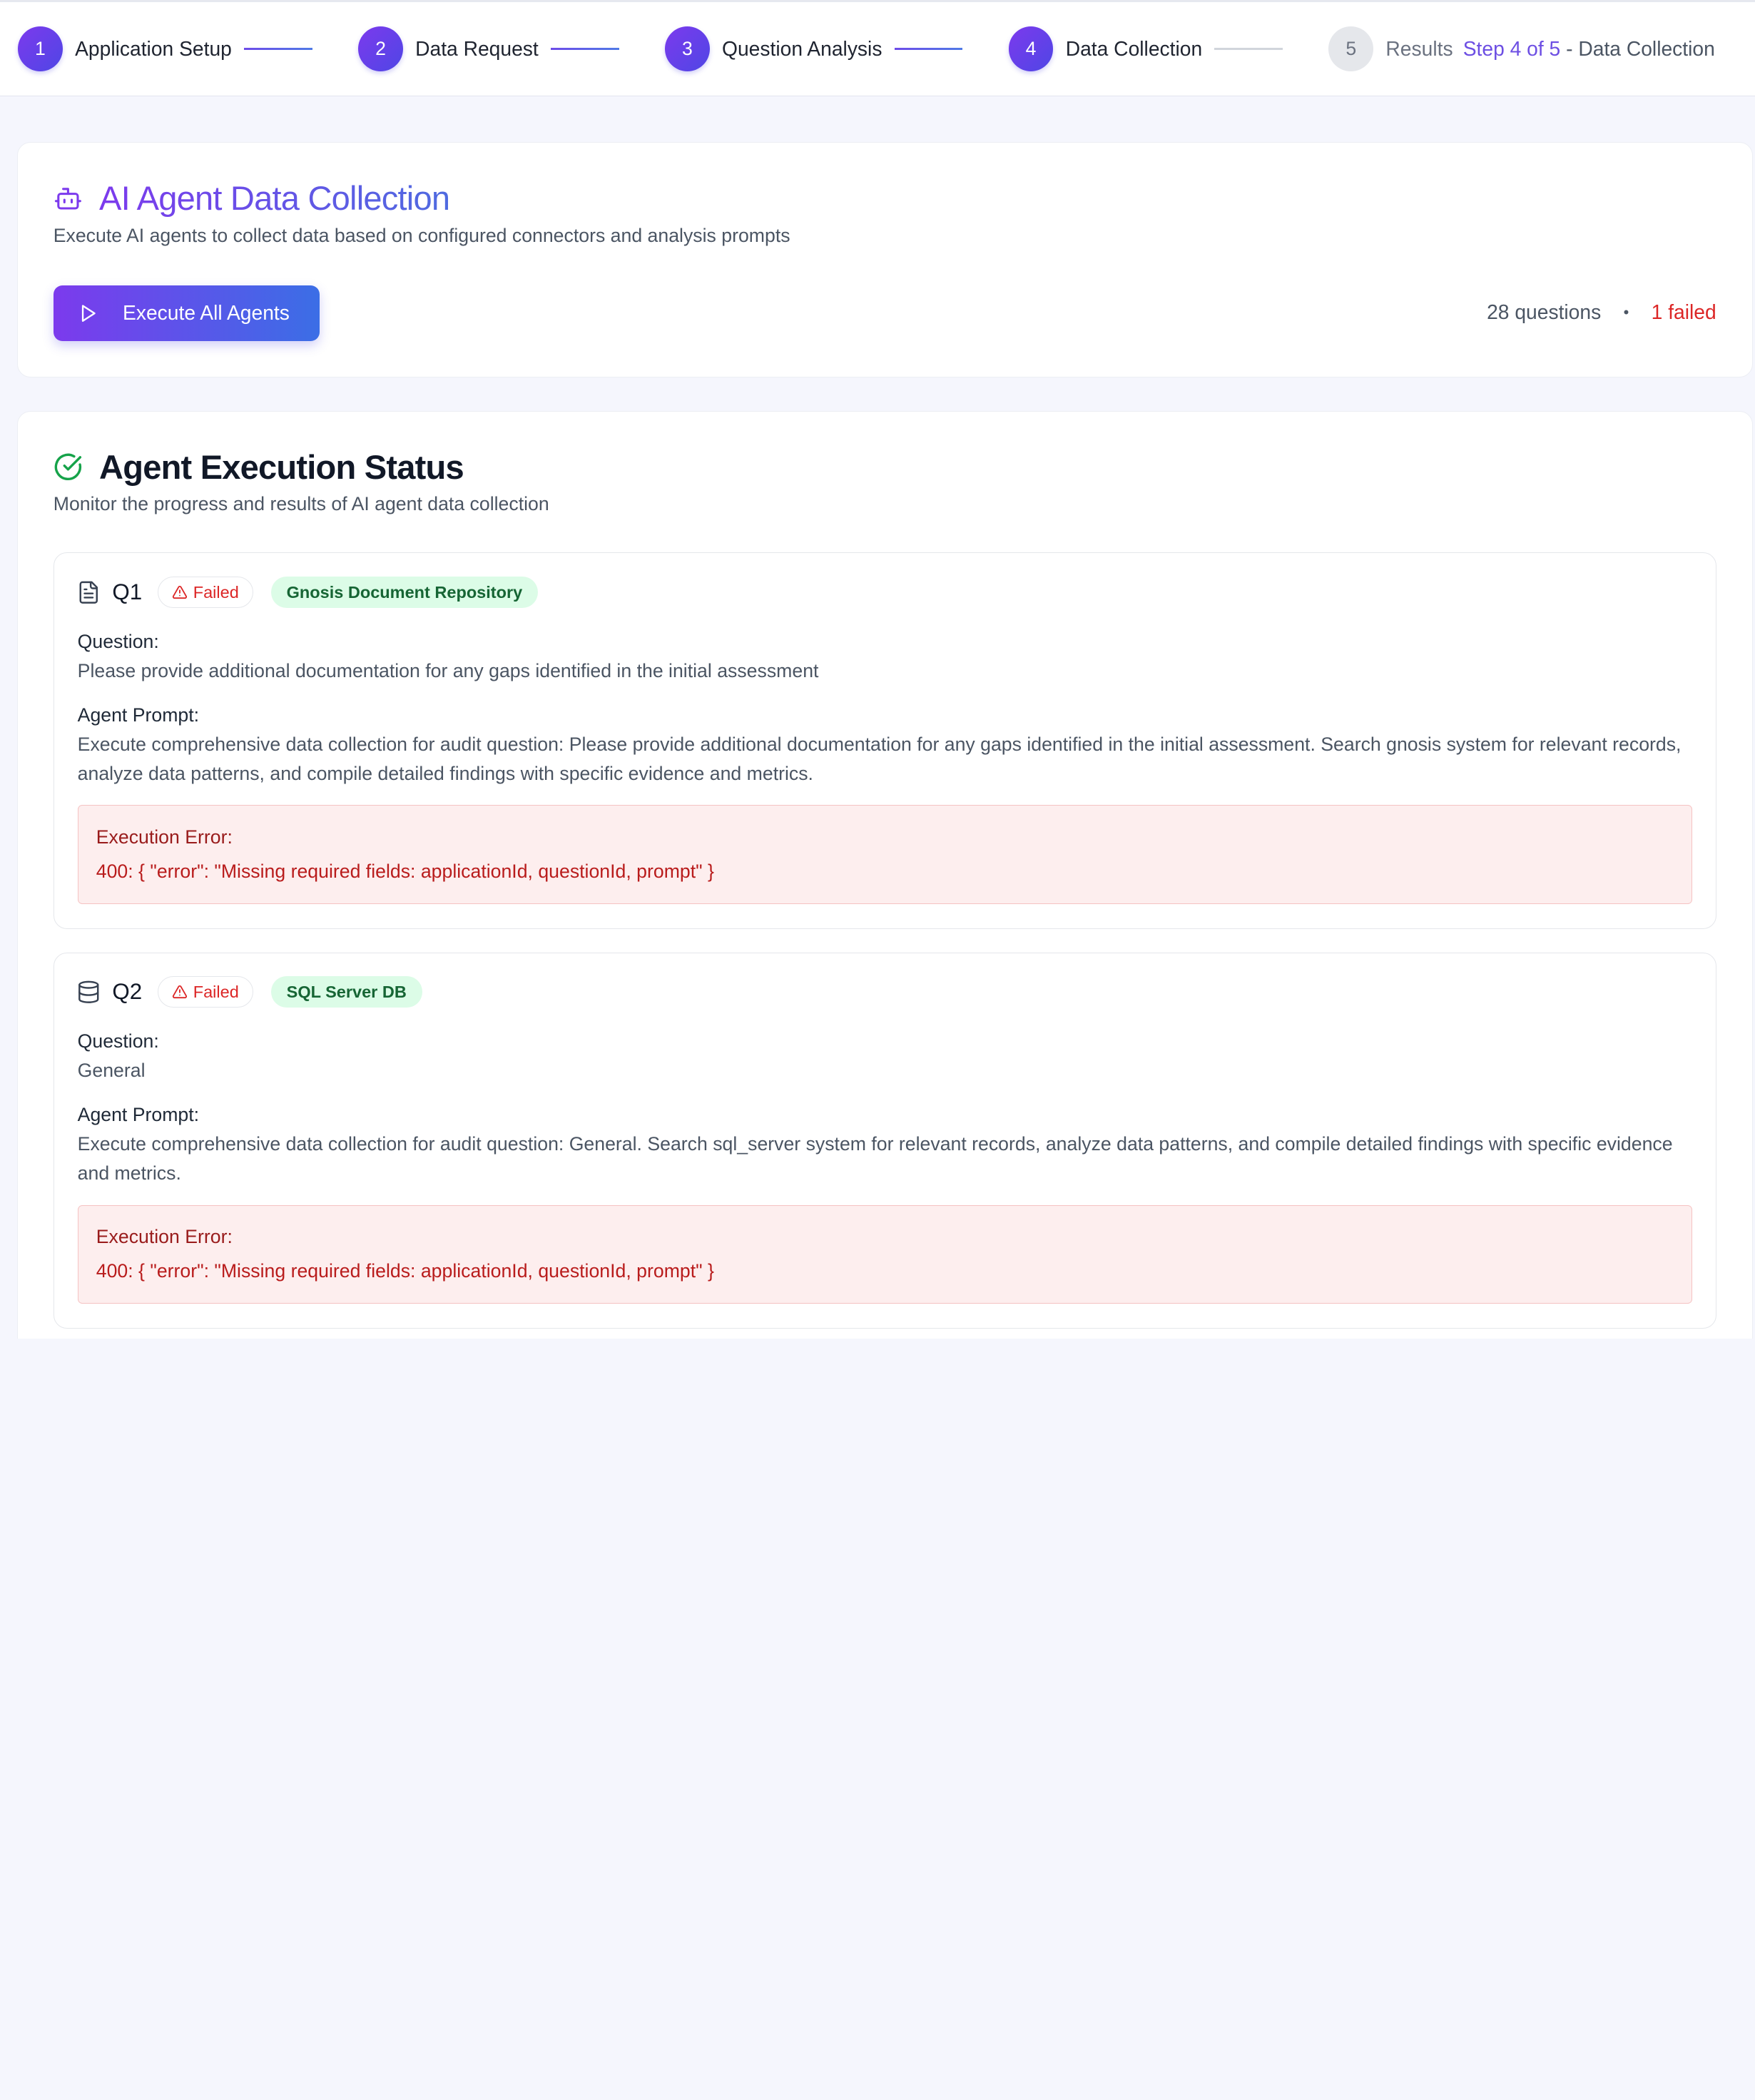 The height and width of the screenshot is (2100, 1755). What do you see at coordinates (274, 198) in the screenshot?
I see `page-title: AI Agent Data Collection` at bounding box center [274, 198].